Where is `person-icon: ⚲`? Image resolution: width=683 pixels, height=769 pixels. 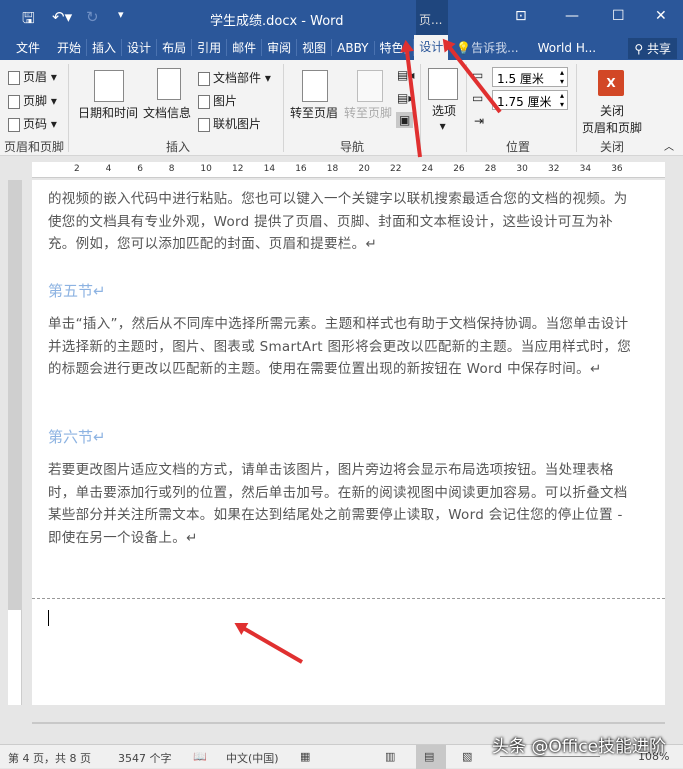
person-icon: ⚲ is located at coordinates (639, 49).